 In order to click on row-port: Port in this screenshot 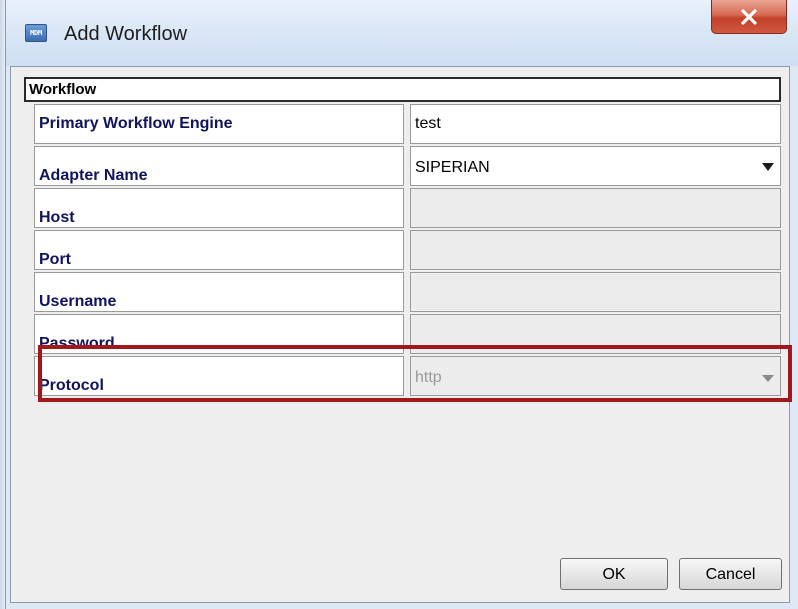, I will do `click(407, 250)`.